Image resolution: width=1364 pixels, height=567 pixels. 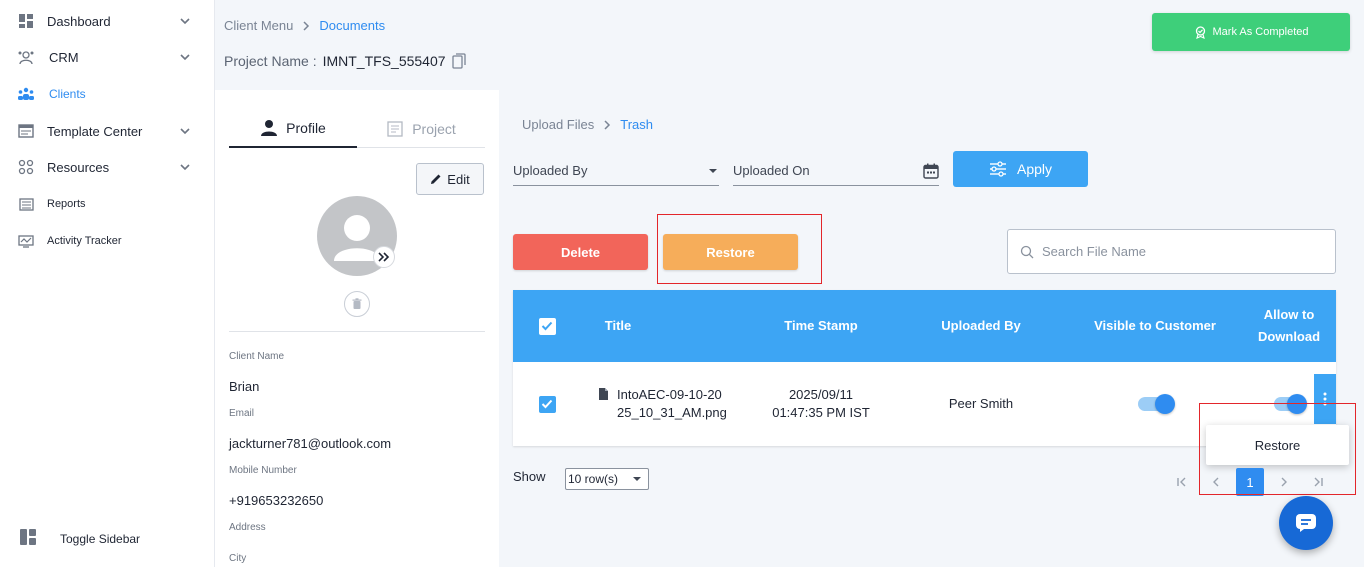 What do you see at coordinates (310, 443) in the screenshot?
I see `email-value: jackturner781@outlook.com` at bounding box center [310, 443].